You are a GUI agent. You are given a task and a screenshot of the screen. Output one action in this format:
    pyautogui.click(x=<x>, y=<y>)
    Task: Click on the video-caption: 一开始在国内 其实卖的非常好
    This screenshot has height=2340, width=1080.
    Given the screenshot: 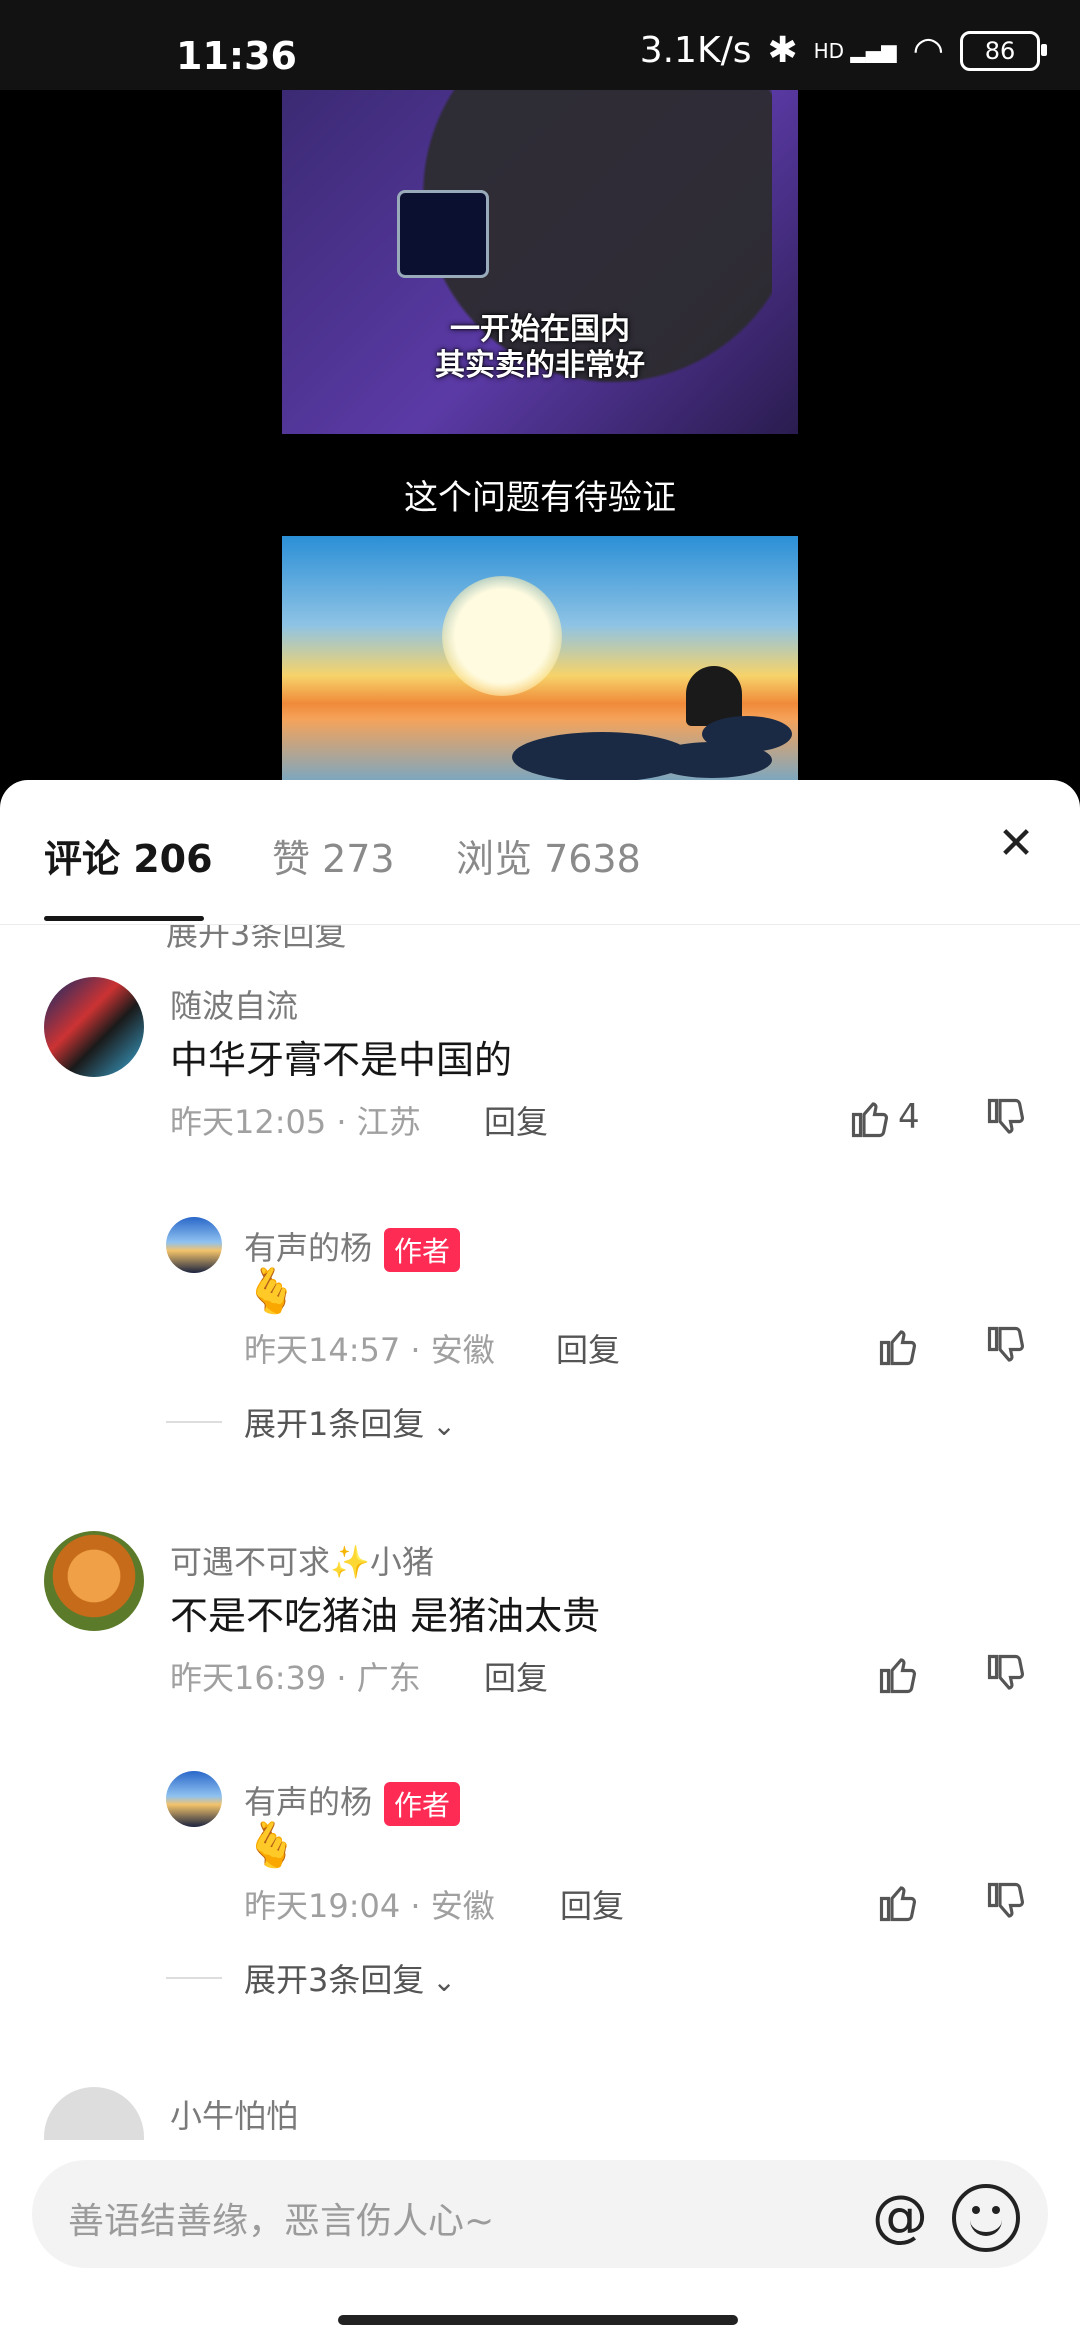 What is the action you would take?
    pyautogui.click(x=540, y=348)
    